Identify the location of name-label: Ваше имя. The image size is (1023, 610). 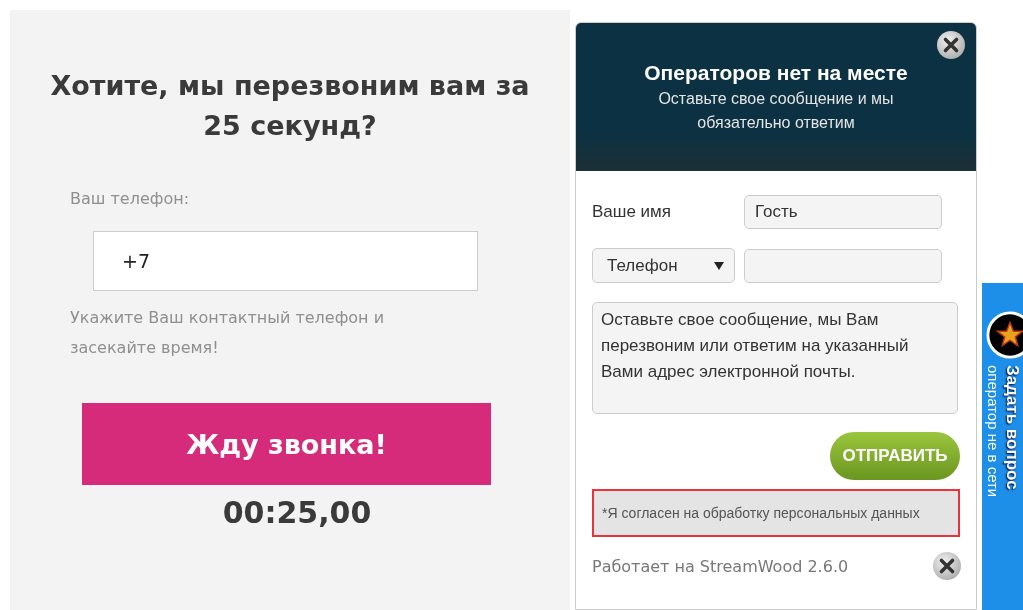
(631, 212).